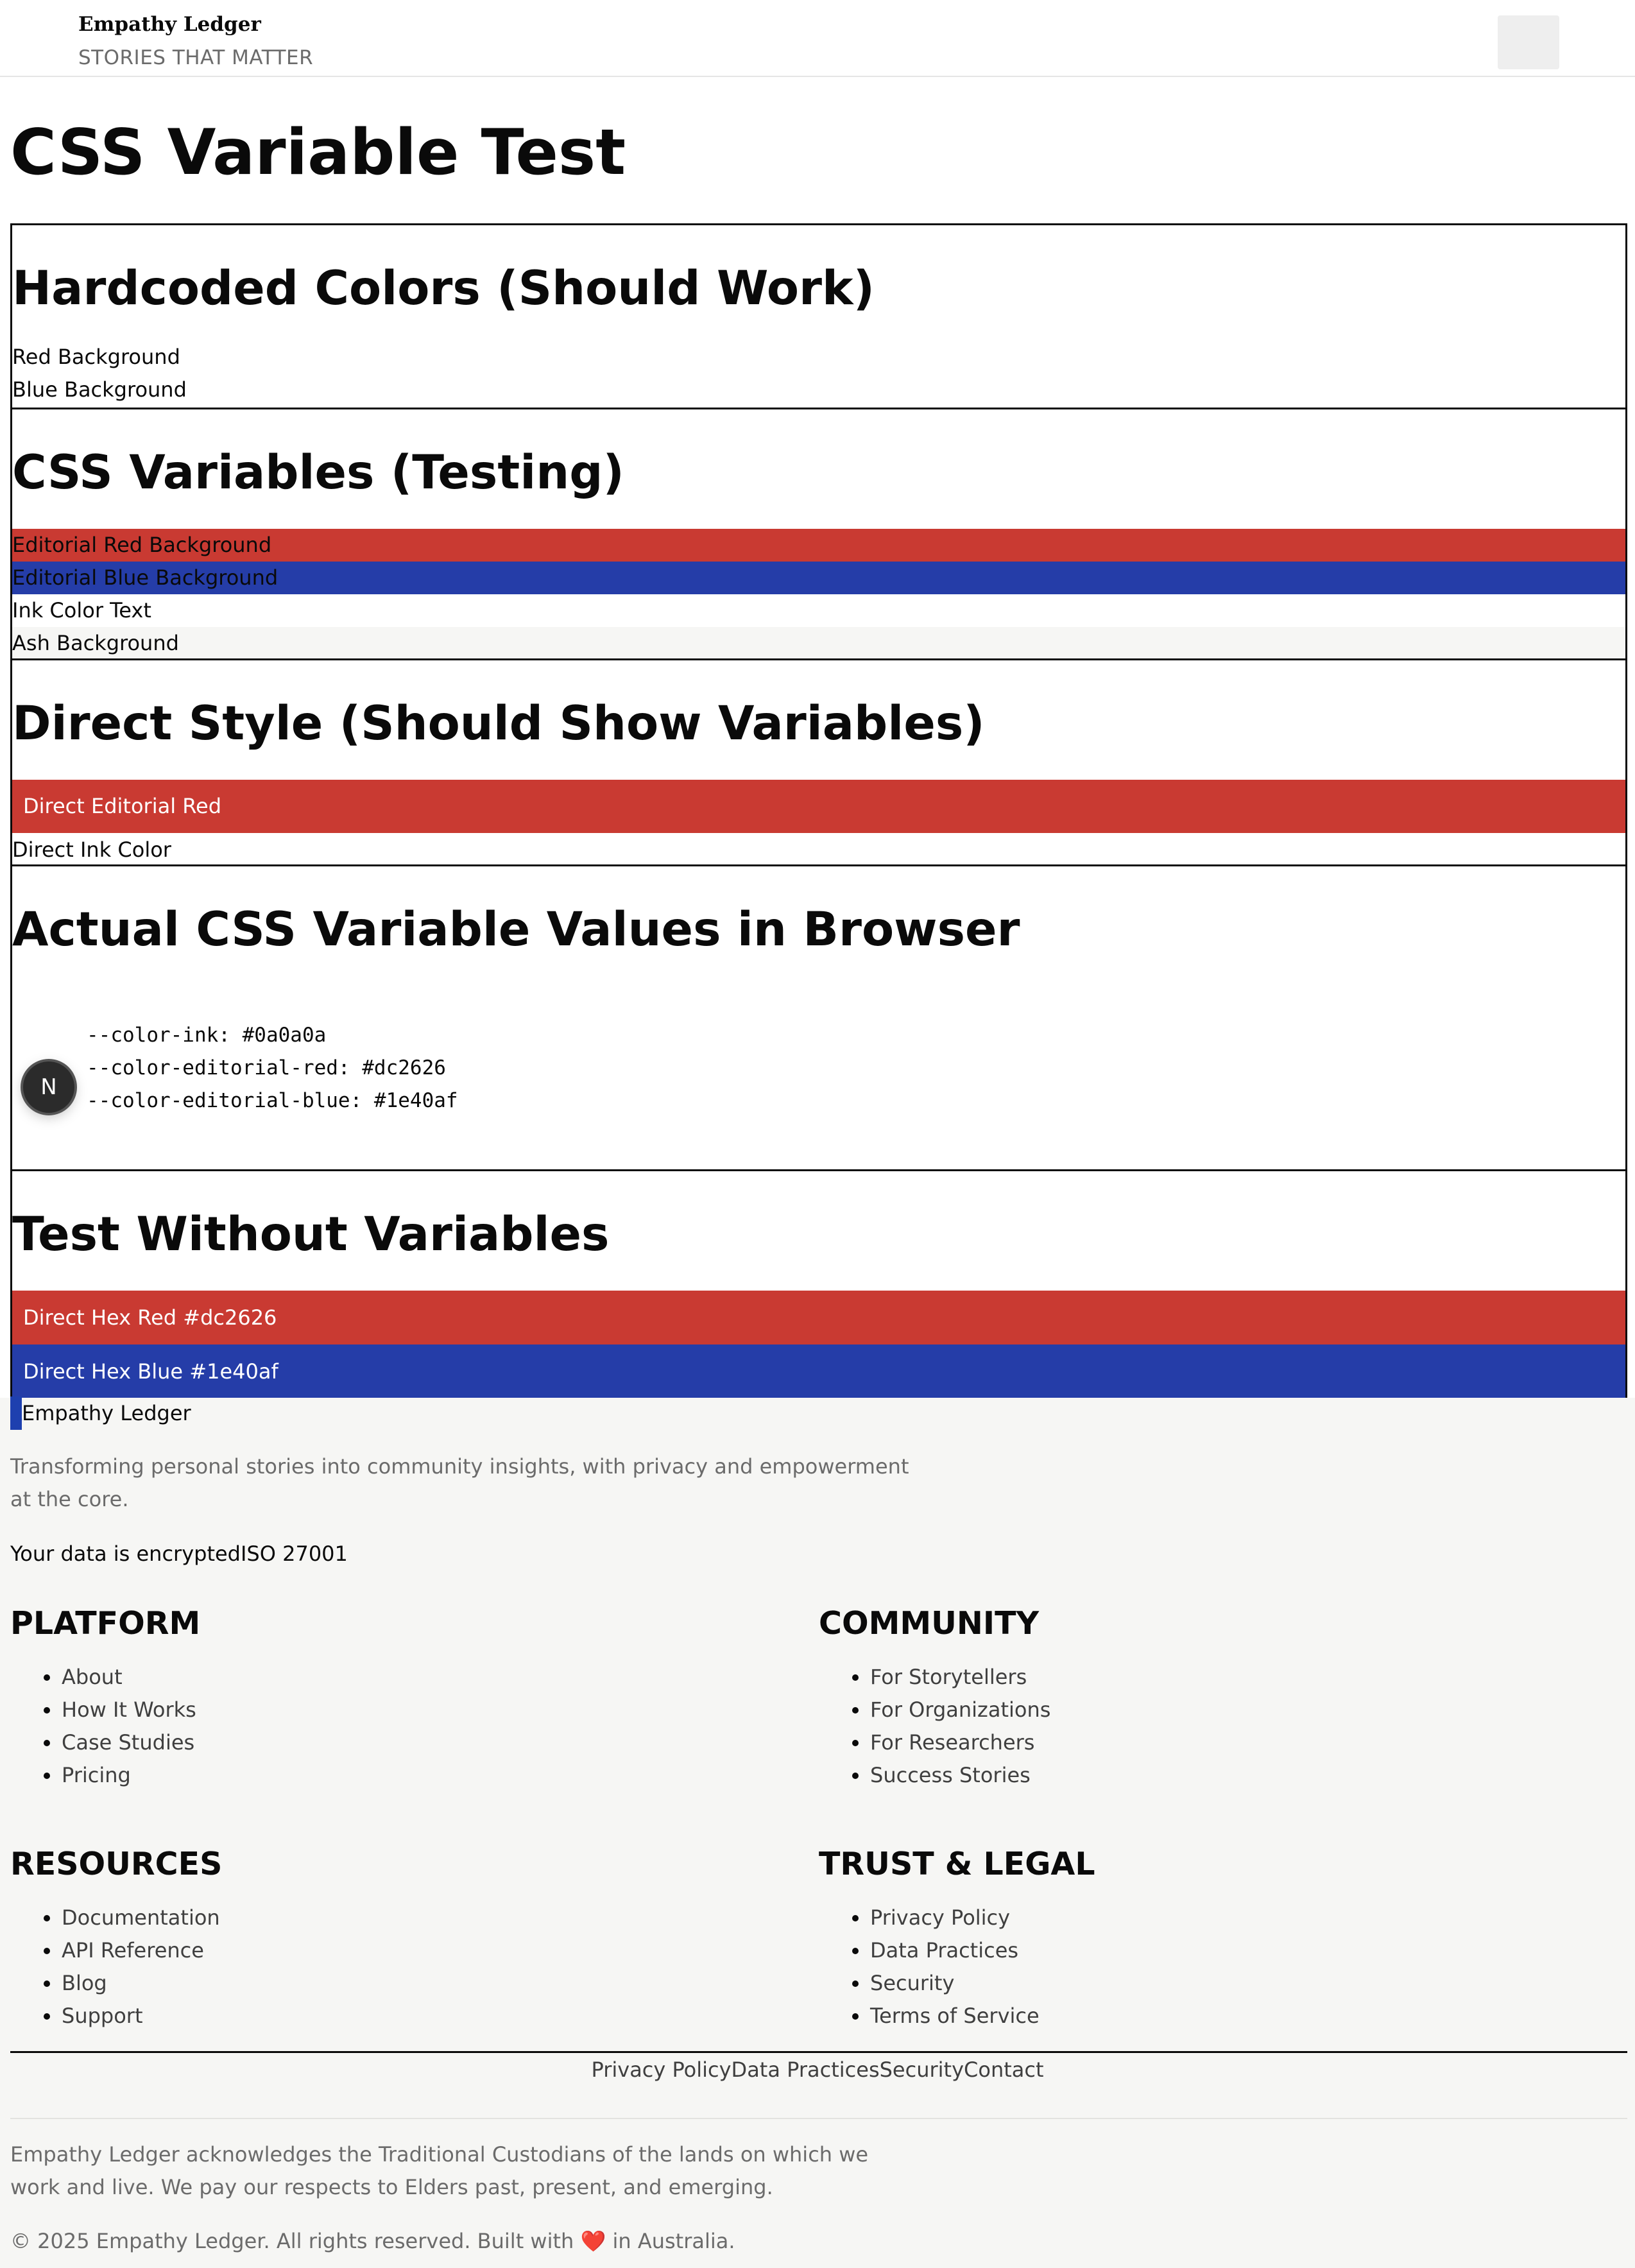 Image resolution: width=1635 pixels, height=2268 pixels. I want to click on site-header: Empathy Ledger STORIES THAT MATTER, so click(817, 38).